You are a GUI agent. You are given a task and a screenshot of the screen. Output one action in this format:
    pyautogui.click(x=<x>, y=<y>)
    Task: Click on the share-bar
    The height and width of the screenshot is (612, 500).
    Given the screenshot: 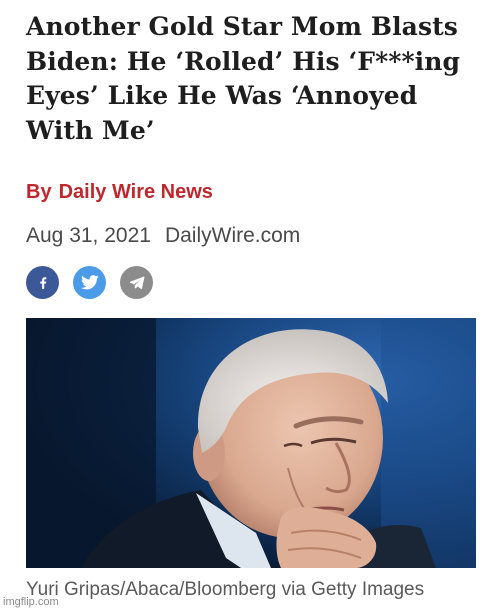 What is the action you would take?
    pyautogui.click(x=89, y=282)
    